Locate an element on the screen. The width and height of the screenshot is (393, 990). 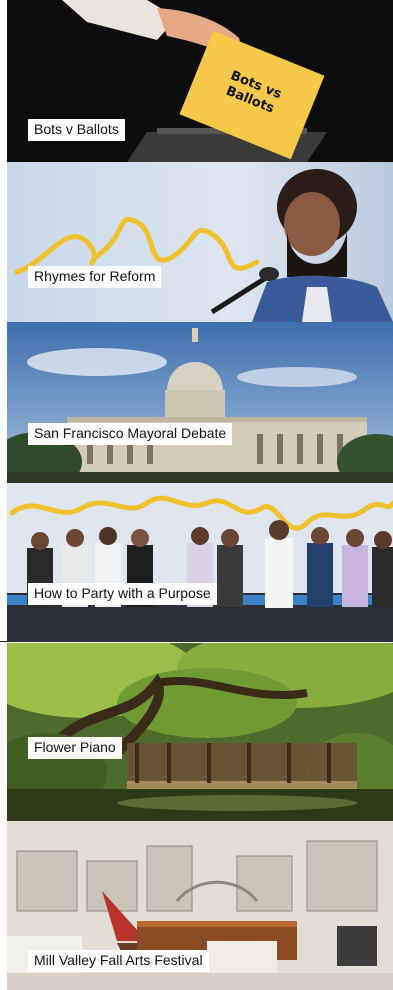
event-title-party-with-purpose: How to Party with a Purpose is located at coordinates (122, 594).